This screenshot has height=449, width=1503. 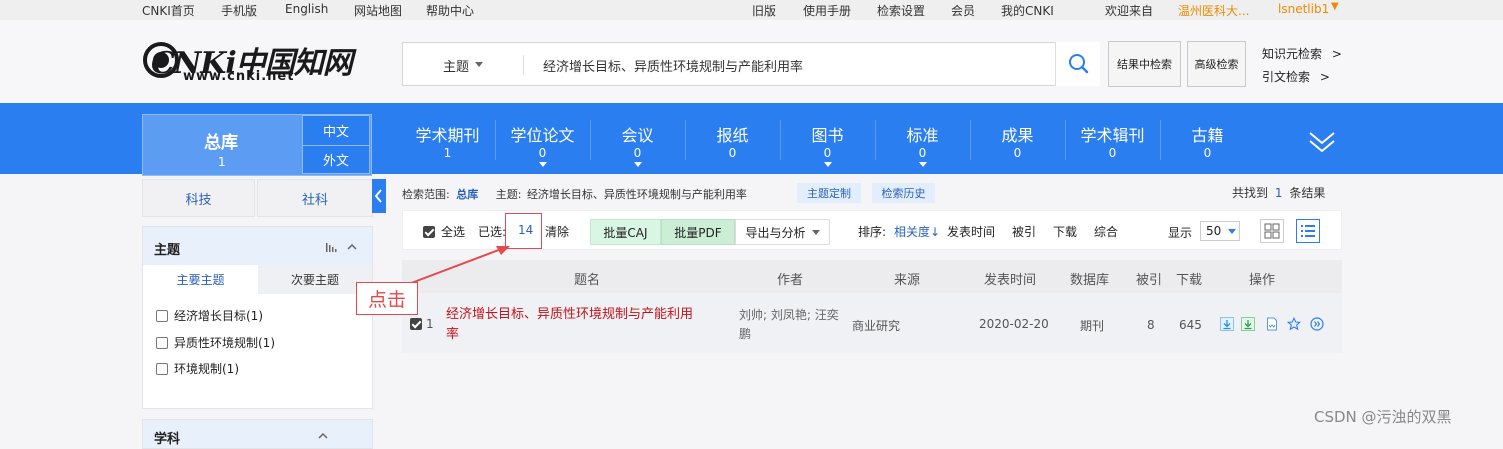 What do you see at coordinates (903, 193) in the screenshot?
I see `search-history-button: 检索历史` at bounding box center [903, 193].